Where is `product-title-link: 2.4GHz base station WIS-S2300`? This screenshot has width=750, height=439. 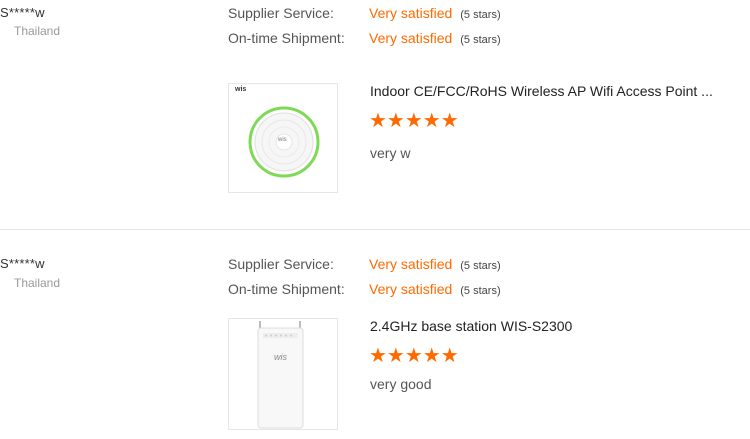
product-title-link: 2.4GHz base station WIS-S2300 is located at coordinates (471, 326).